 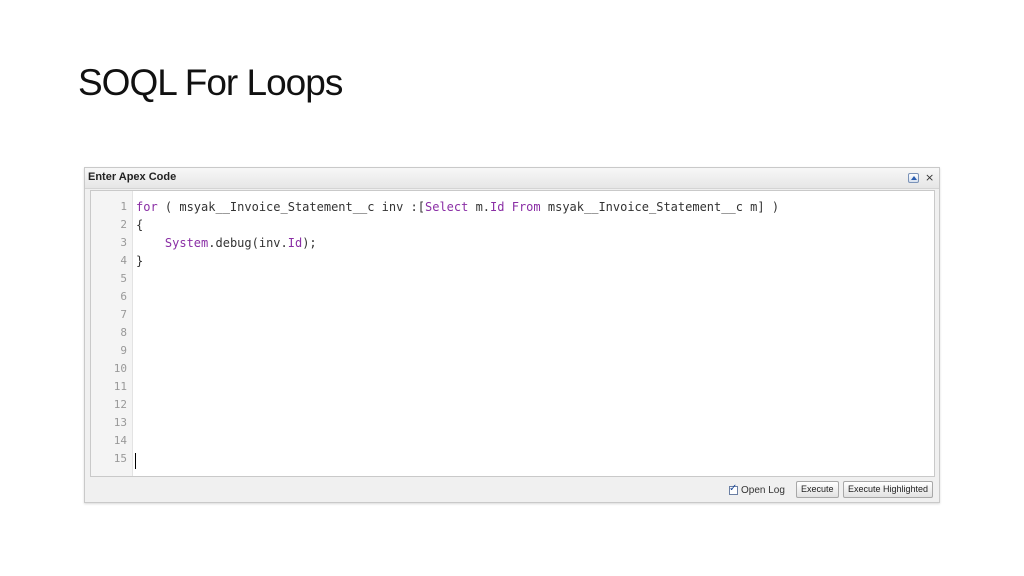 What do you see at coordinates (291, 207) in the screenshot?
I see `code-text: ( msyak__Invoice_Statement__c inv :[` at bounding box center [291, 207].